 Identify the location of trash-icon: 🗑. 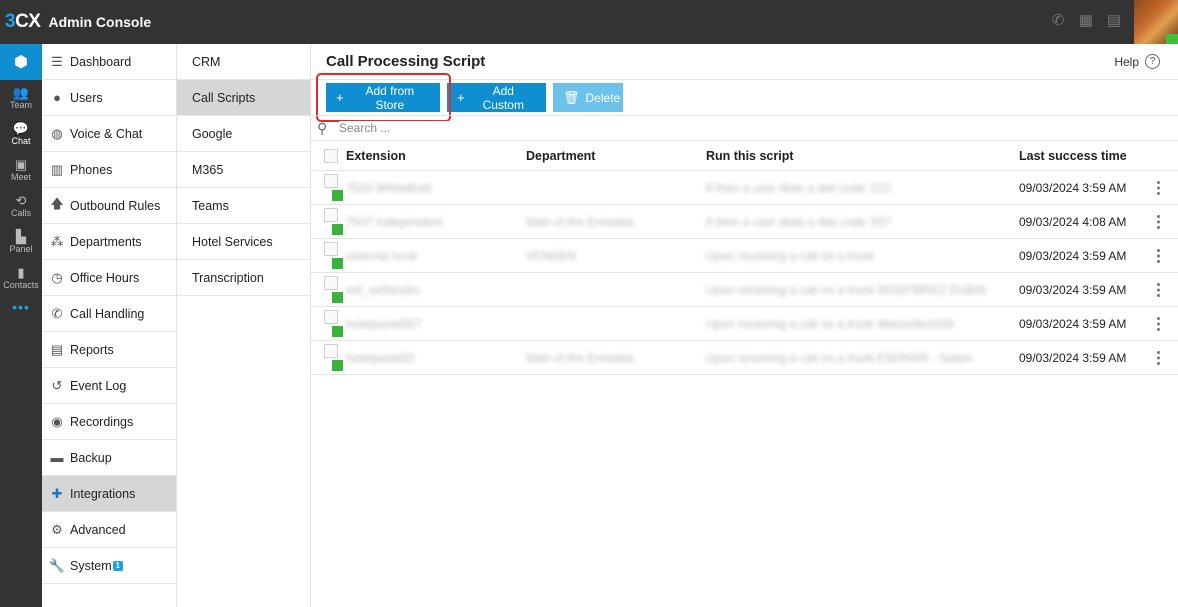
(571, 97).